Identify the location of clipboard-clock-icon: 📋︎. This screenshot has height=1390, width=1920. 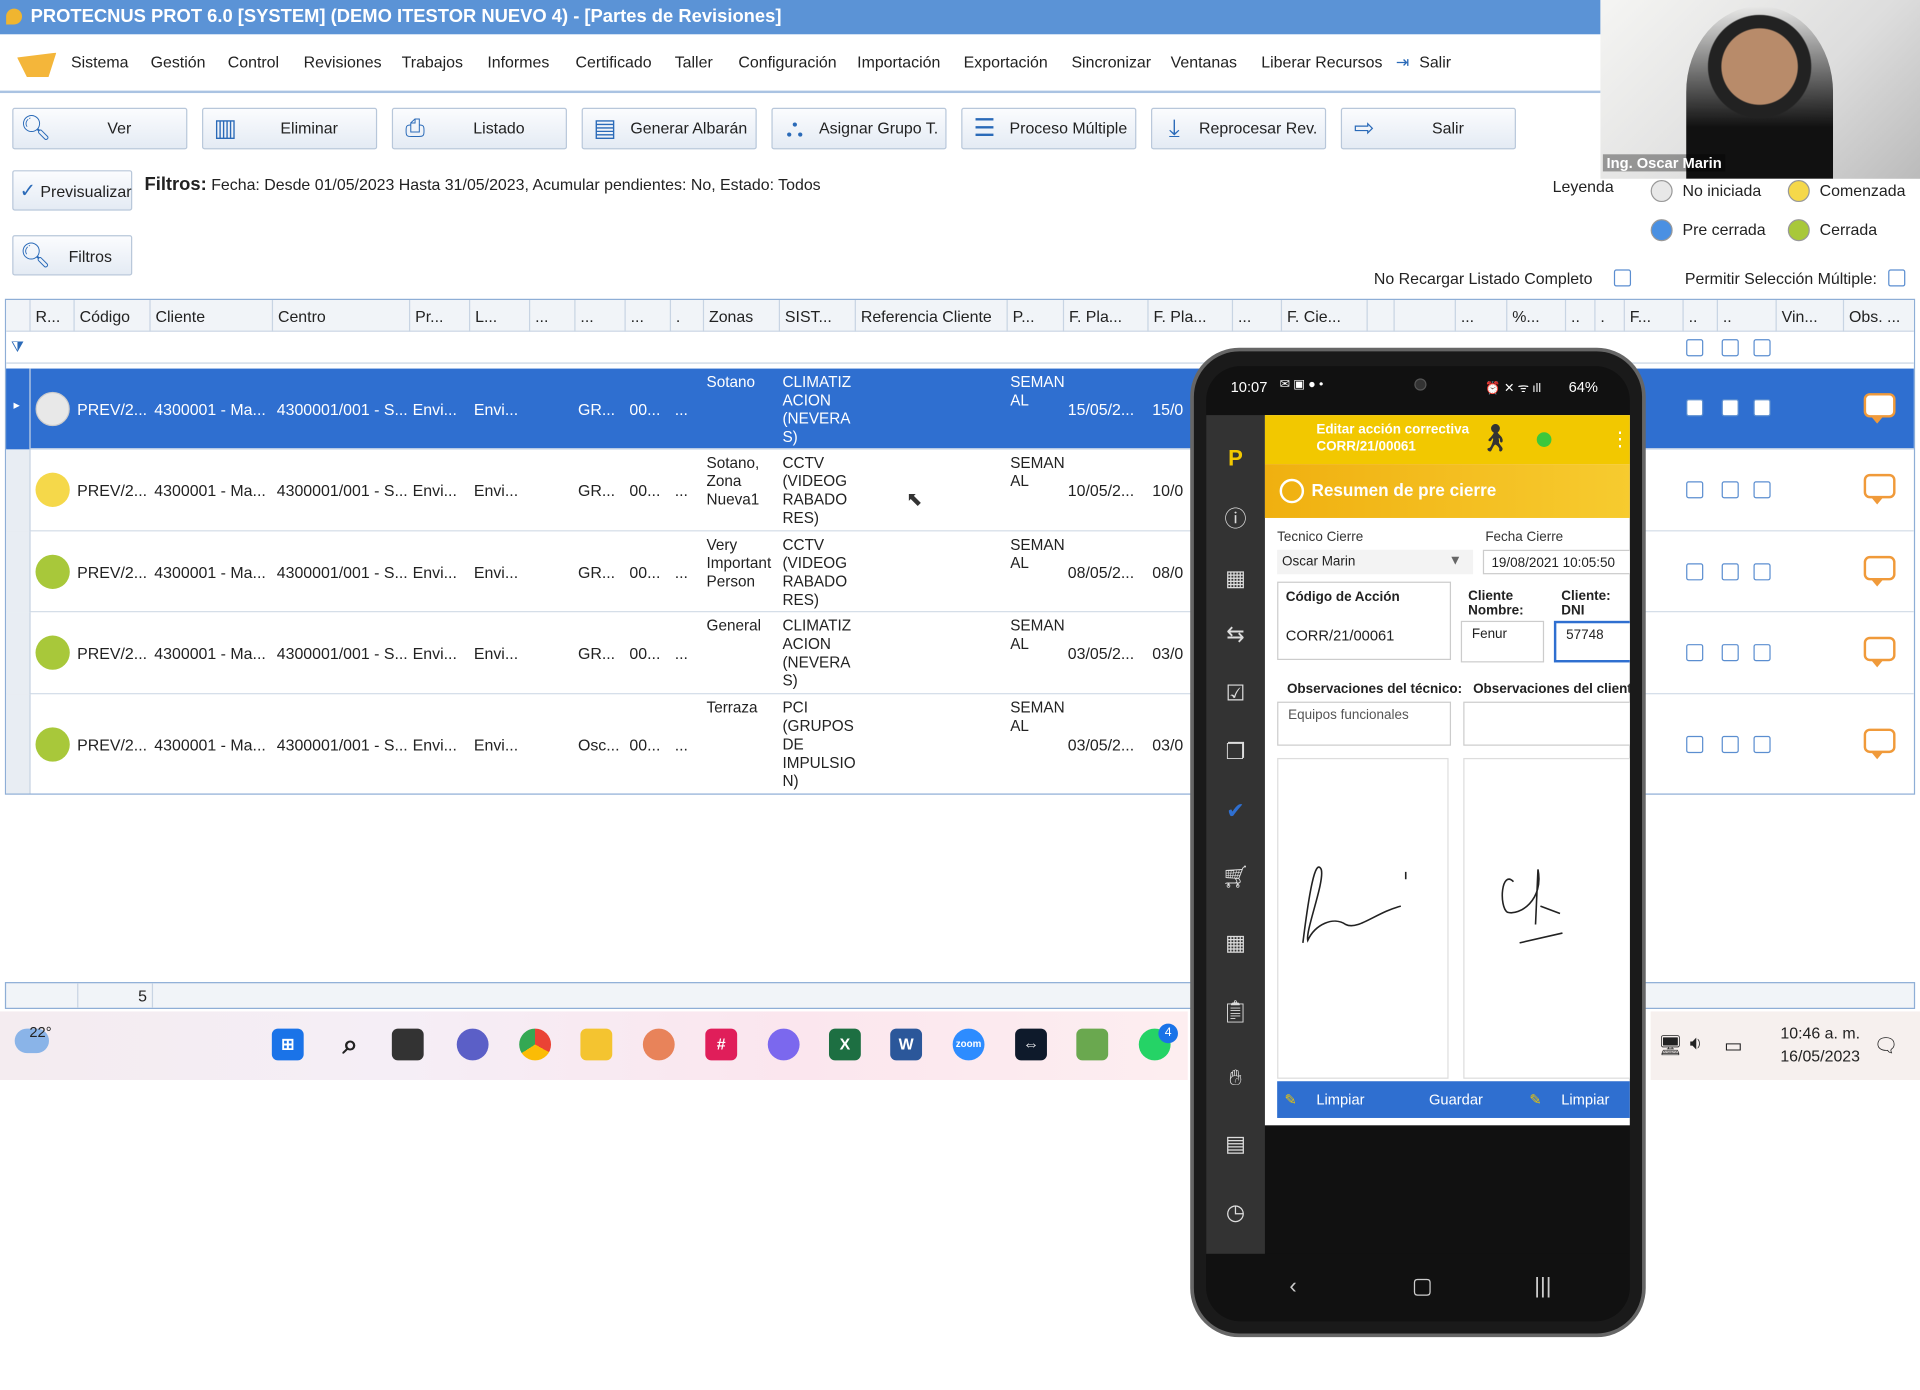
(1235, 1012).